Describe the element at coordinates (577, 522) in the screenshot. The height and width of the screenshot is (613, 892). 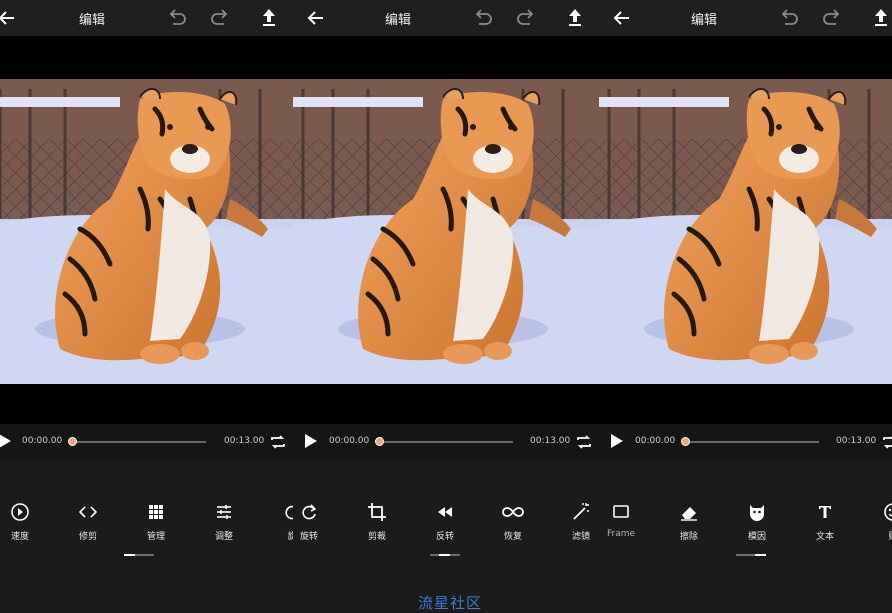
I see `tool-filter: 滤镜` at that location.